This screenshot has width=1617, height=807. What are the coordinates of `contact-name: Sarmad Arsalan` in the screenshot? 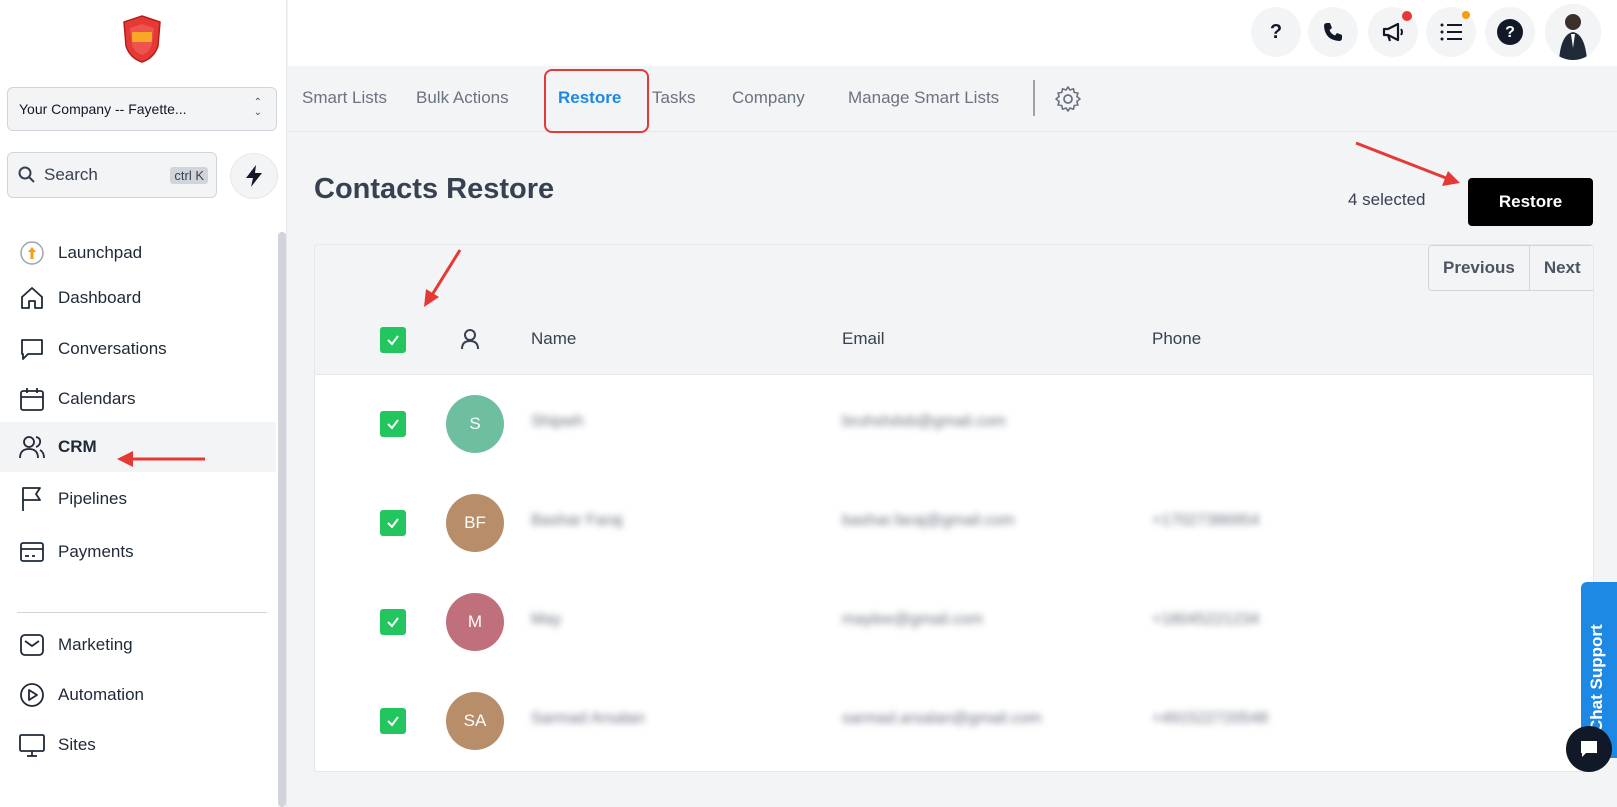 It's located at (588, 718).